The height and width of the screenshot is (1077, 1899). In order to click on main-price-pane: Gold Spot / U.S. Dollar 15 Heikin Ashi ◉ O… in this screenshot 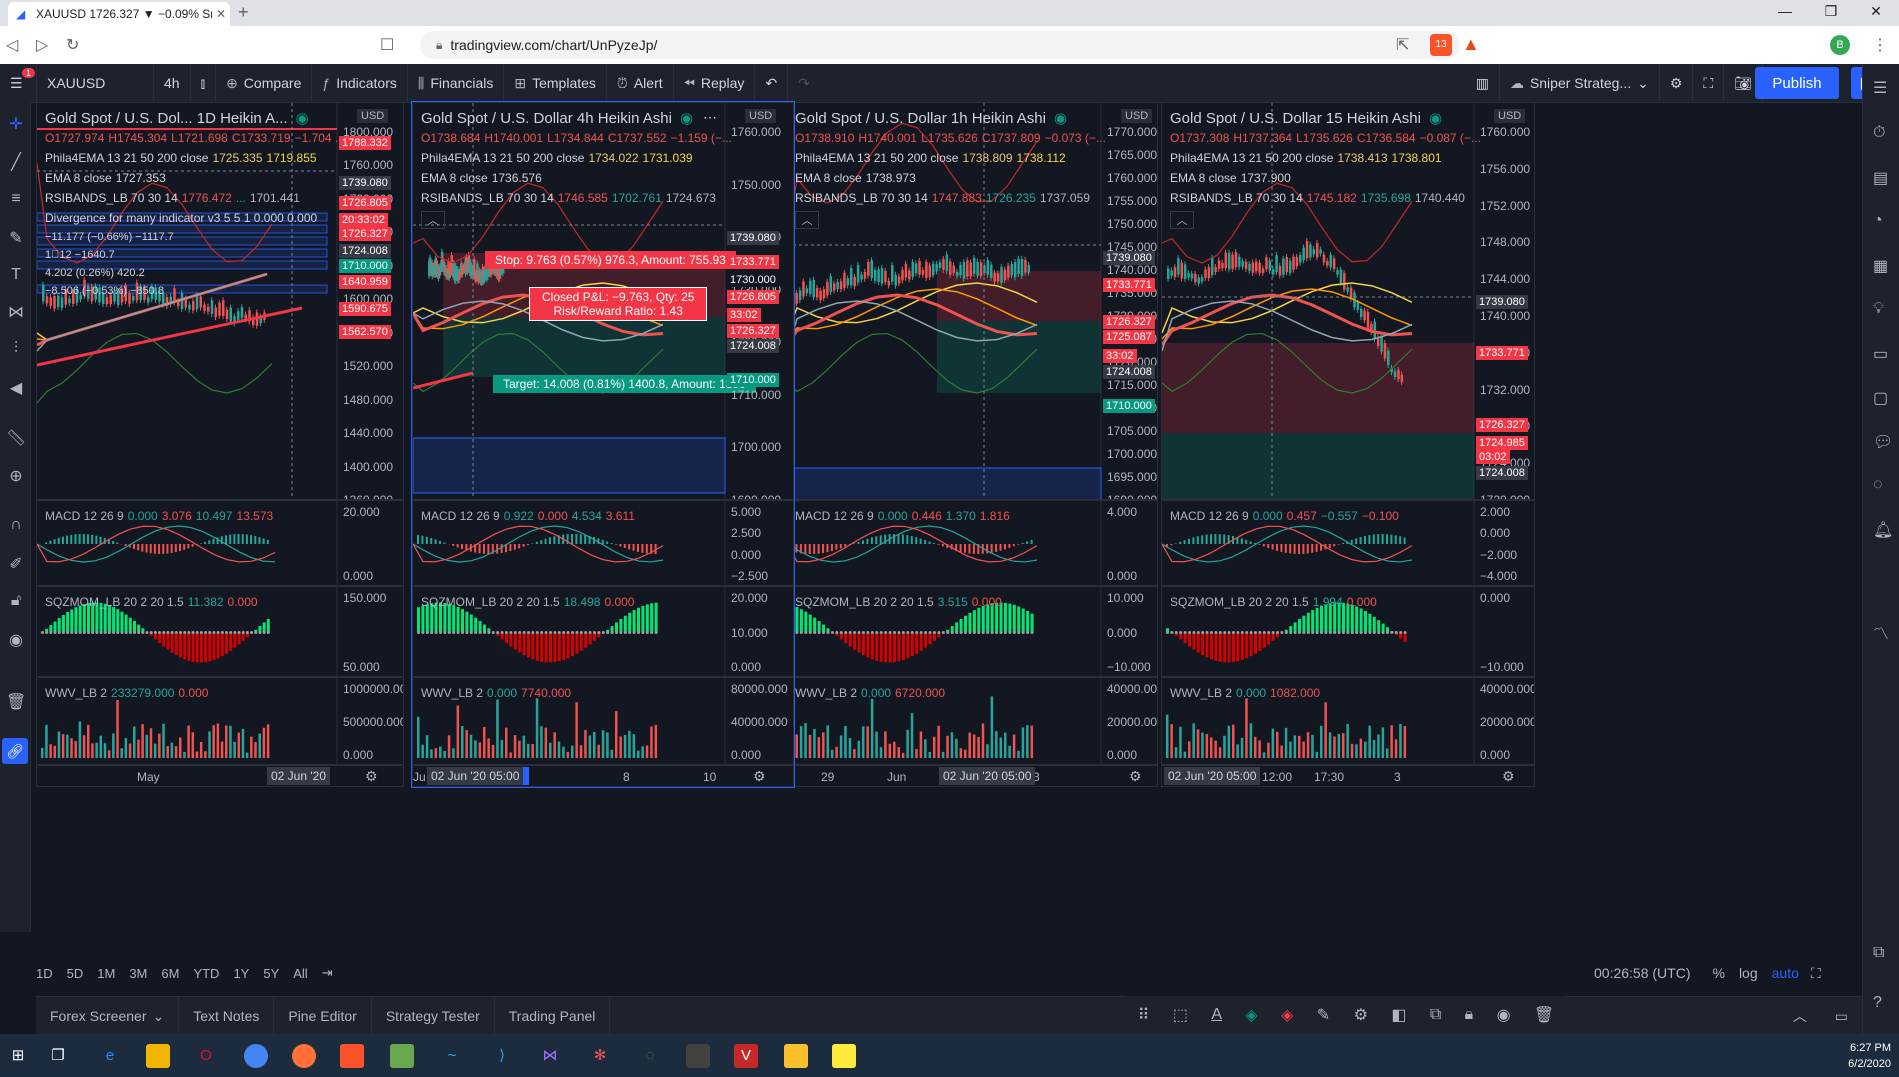, I will do `click(1348, 301)`.